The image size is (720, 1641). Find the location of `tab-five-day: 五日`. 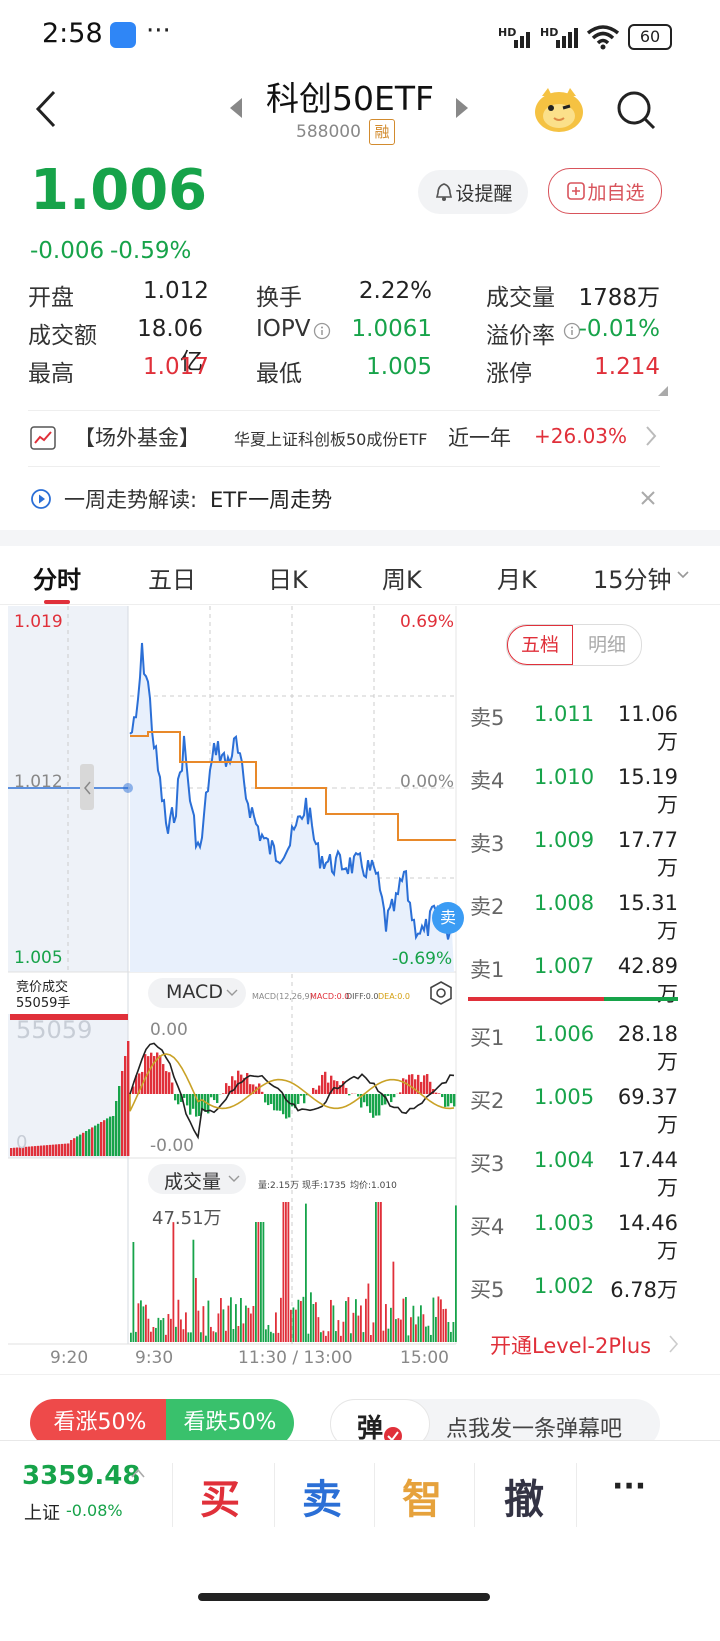

tab-five-day: 五日 is located at coordinates (172, 577).